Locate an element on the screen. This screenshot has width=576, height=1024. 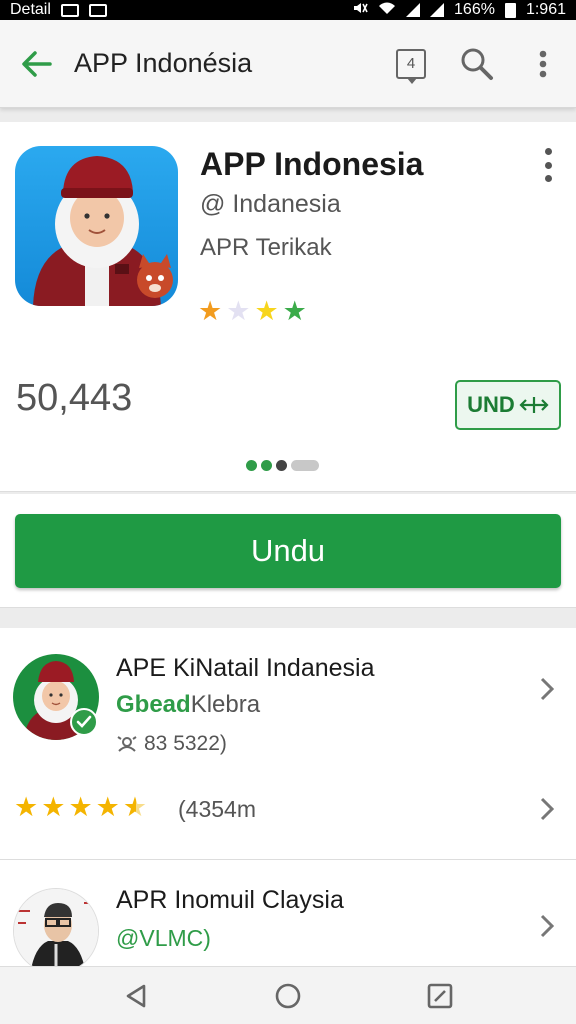
search-icon is located at coordinates (477, 64).